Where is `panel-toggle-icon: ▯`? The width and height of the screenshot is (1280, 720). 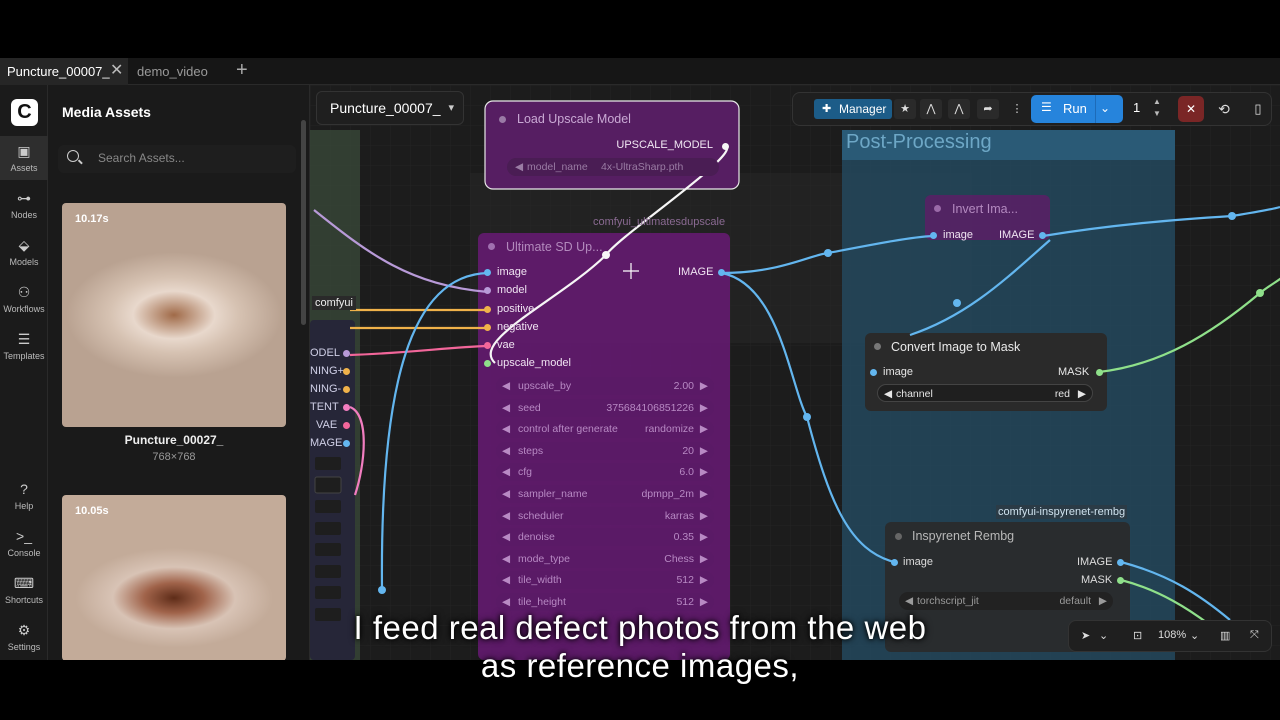
panel-toggle-icon: ▯ is located at coordinates (1258, 109).